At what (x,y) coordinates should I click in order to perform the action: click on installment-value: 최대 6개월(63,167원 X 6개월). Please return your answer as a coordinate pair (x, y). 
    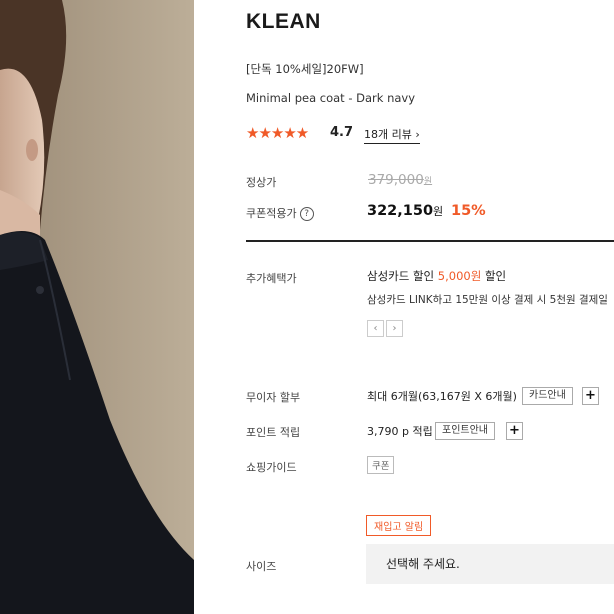
    Looking at the image, I should click on (442, 396).